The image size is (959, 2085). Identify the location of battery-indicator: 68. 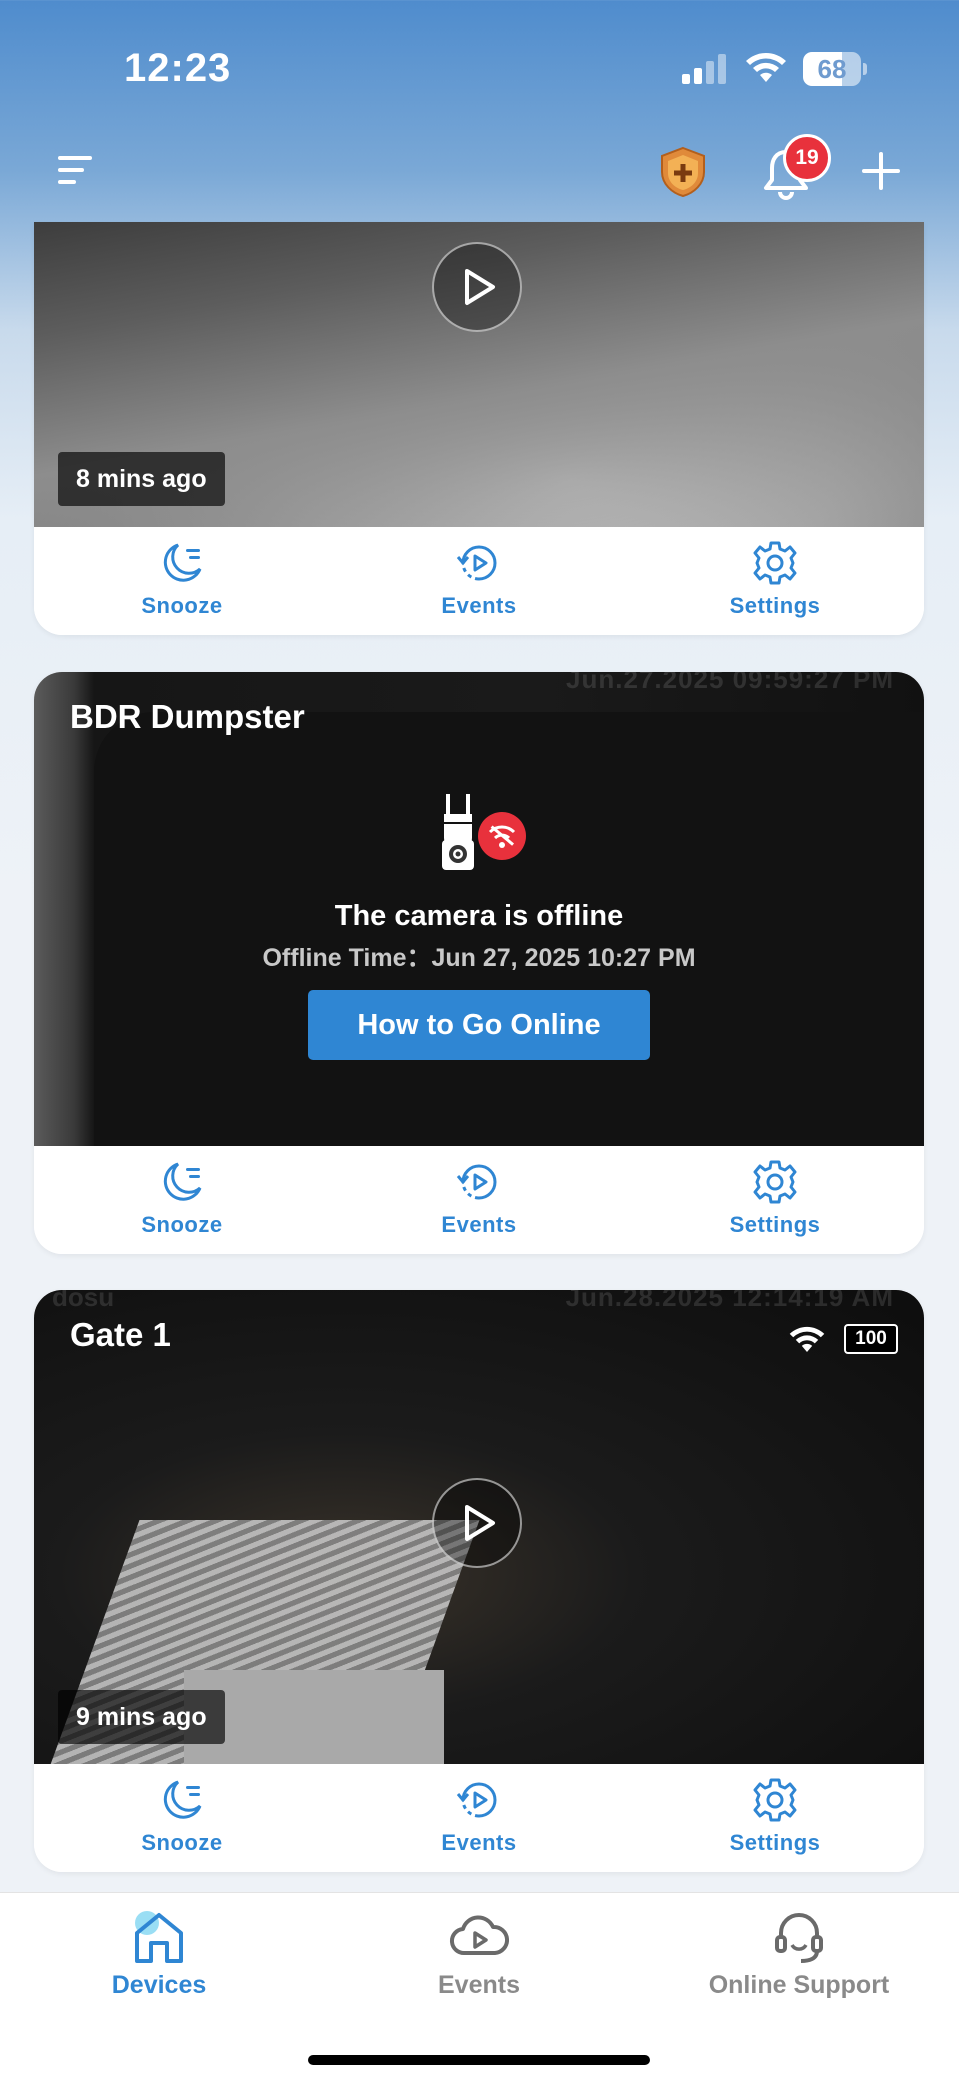
(835, 69).